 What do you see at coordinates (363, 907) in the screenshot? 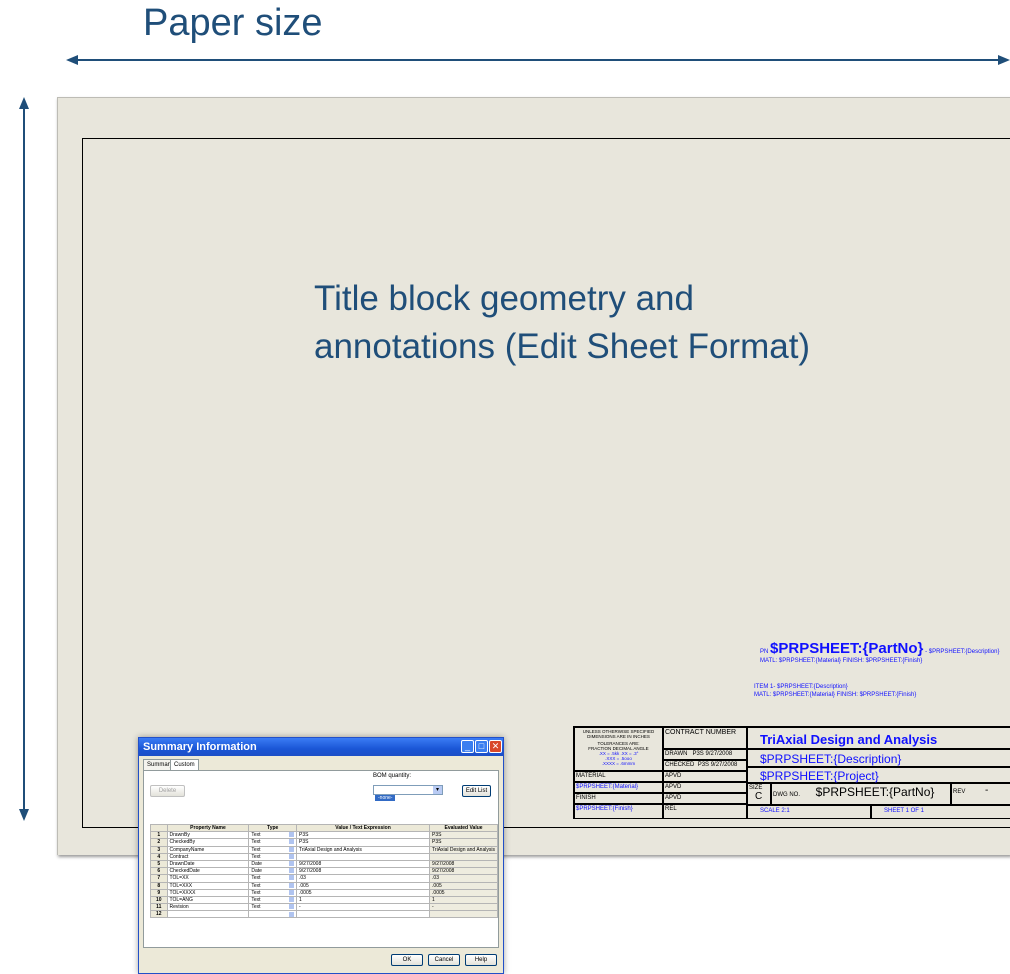
I see `value-cell: -` at bounding box center [363, 907].